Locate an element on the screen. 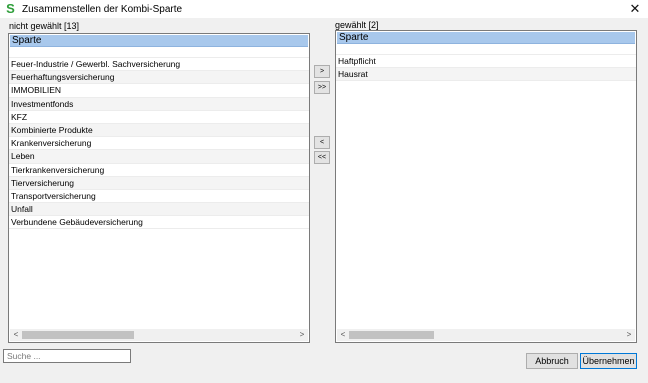 This screenshot has width=648, height=383. right-list-label: gewählt [2] is located at coordinates (357, 25).